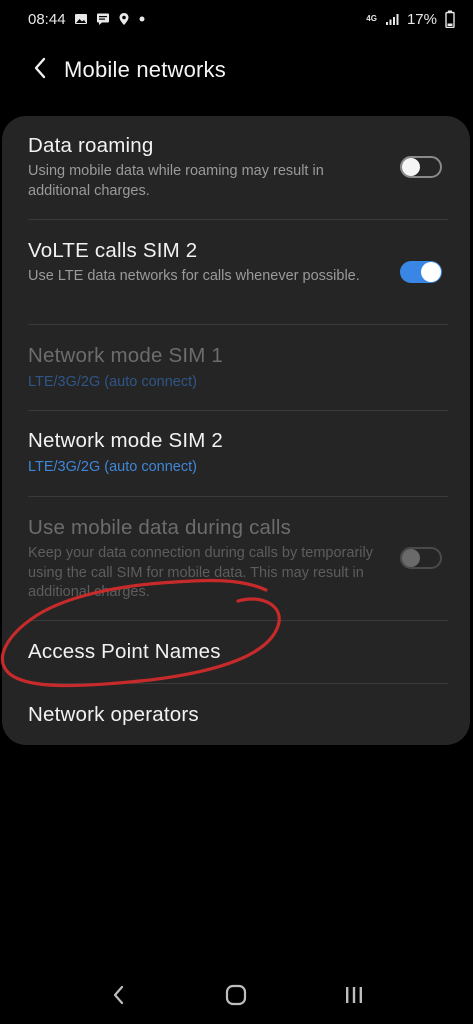  I want to click on recents-icon, so click(354, 997).